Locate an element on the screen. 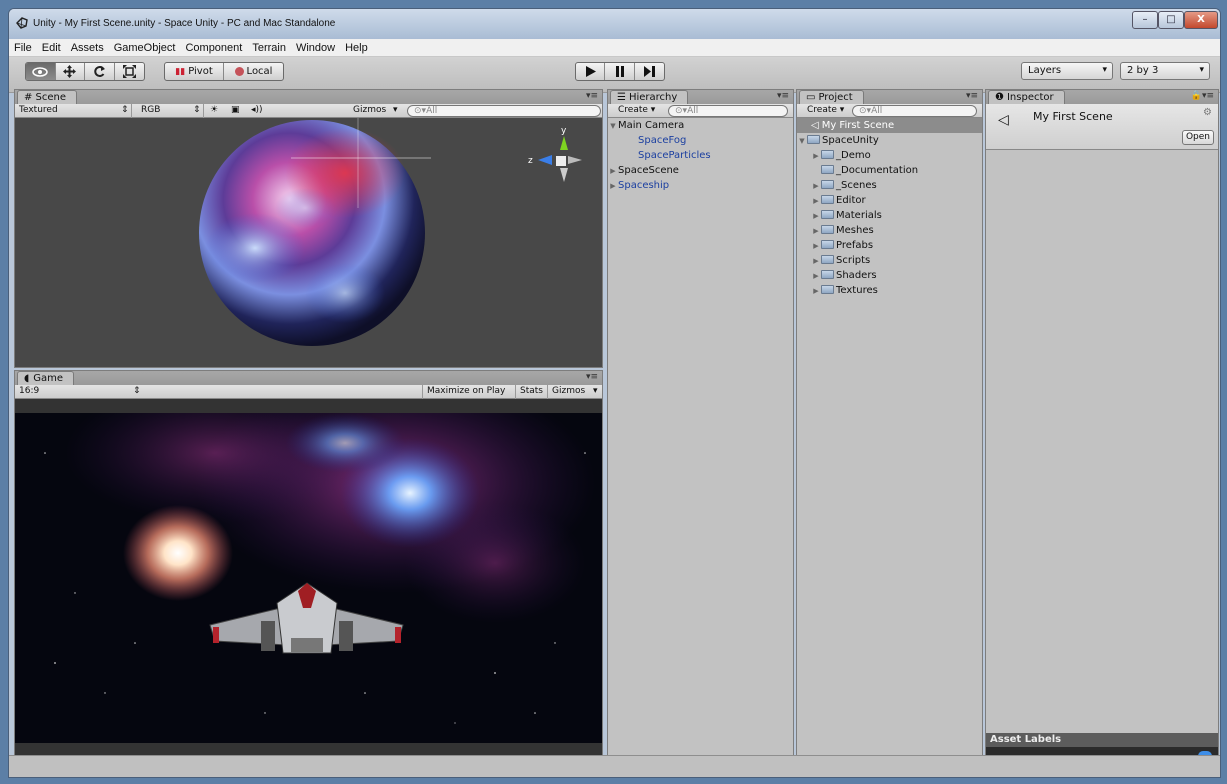  project-folder-editor: ▶ Editor is located at coordinates (889, 200).